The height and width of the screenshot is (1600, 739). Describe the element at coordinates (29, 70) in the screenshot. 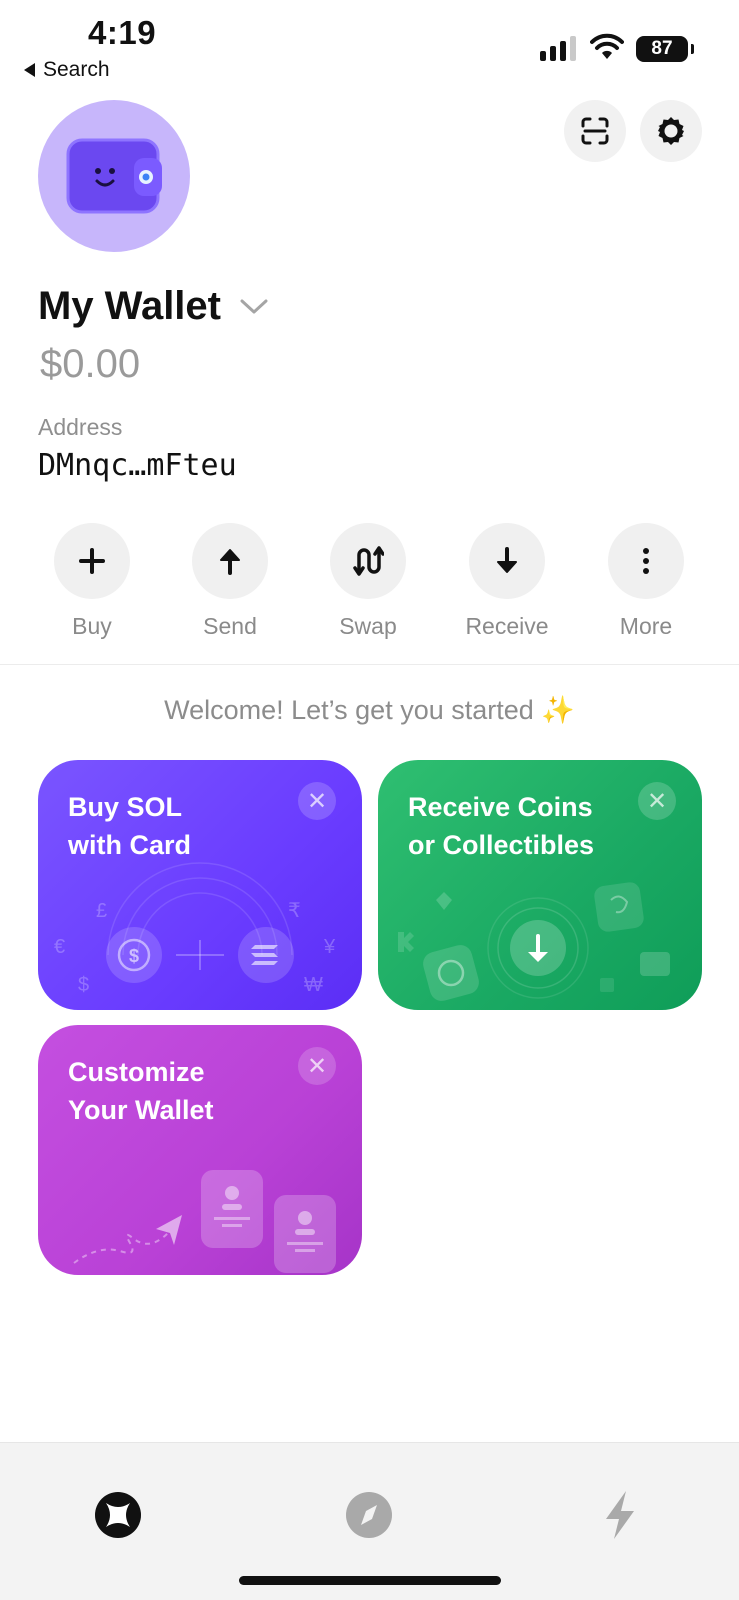

I see `back-triangle-icon` at that location.